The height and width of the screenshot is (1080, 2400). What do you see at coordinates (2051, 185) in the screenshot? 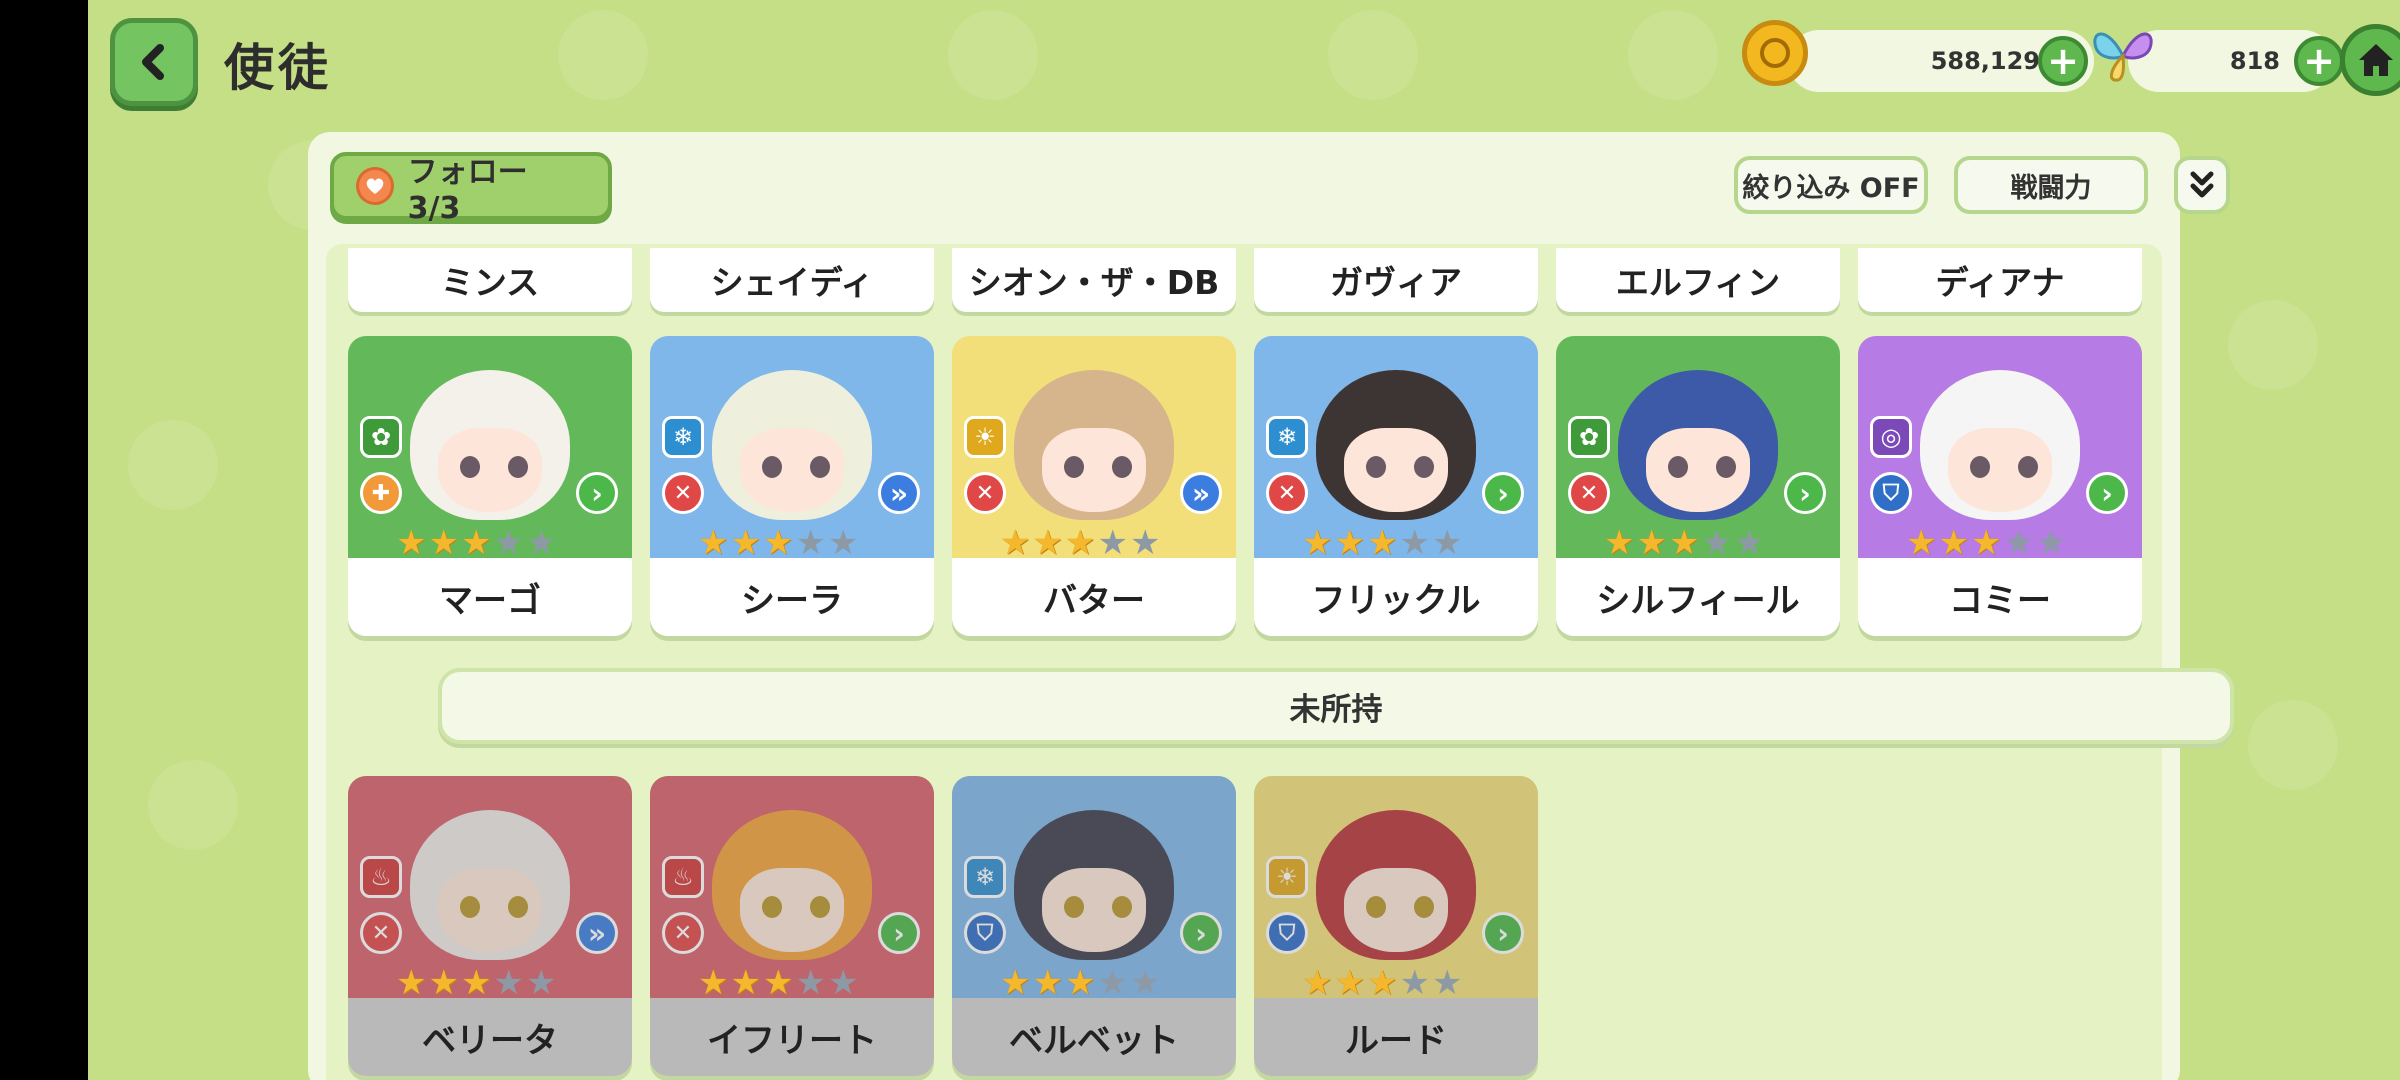
I see `sort-button: 戦闘力` at bounding box center [2051, 185].